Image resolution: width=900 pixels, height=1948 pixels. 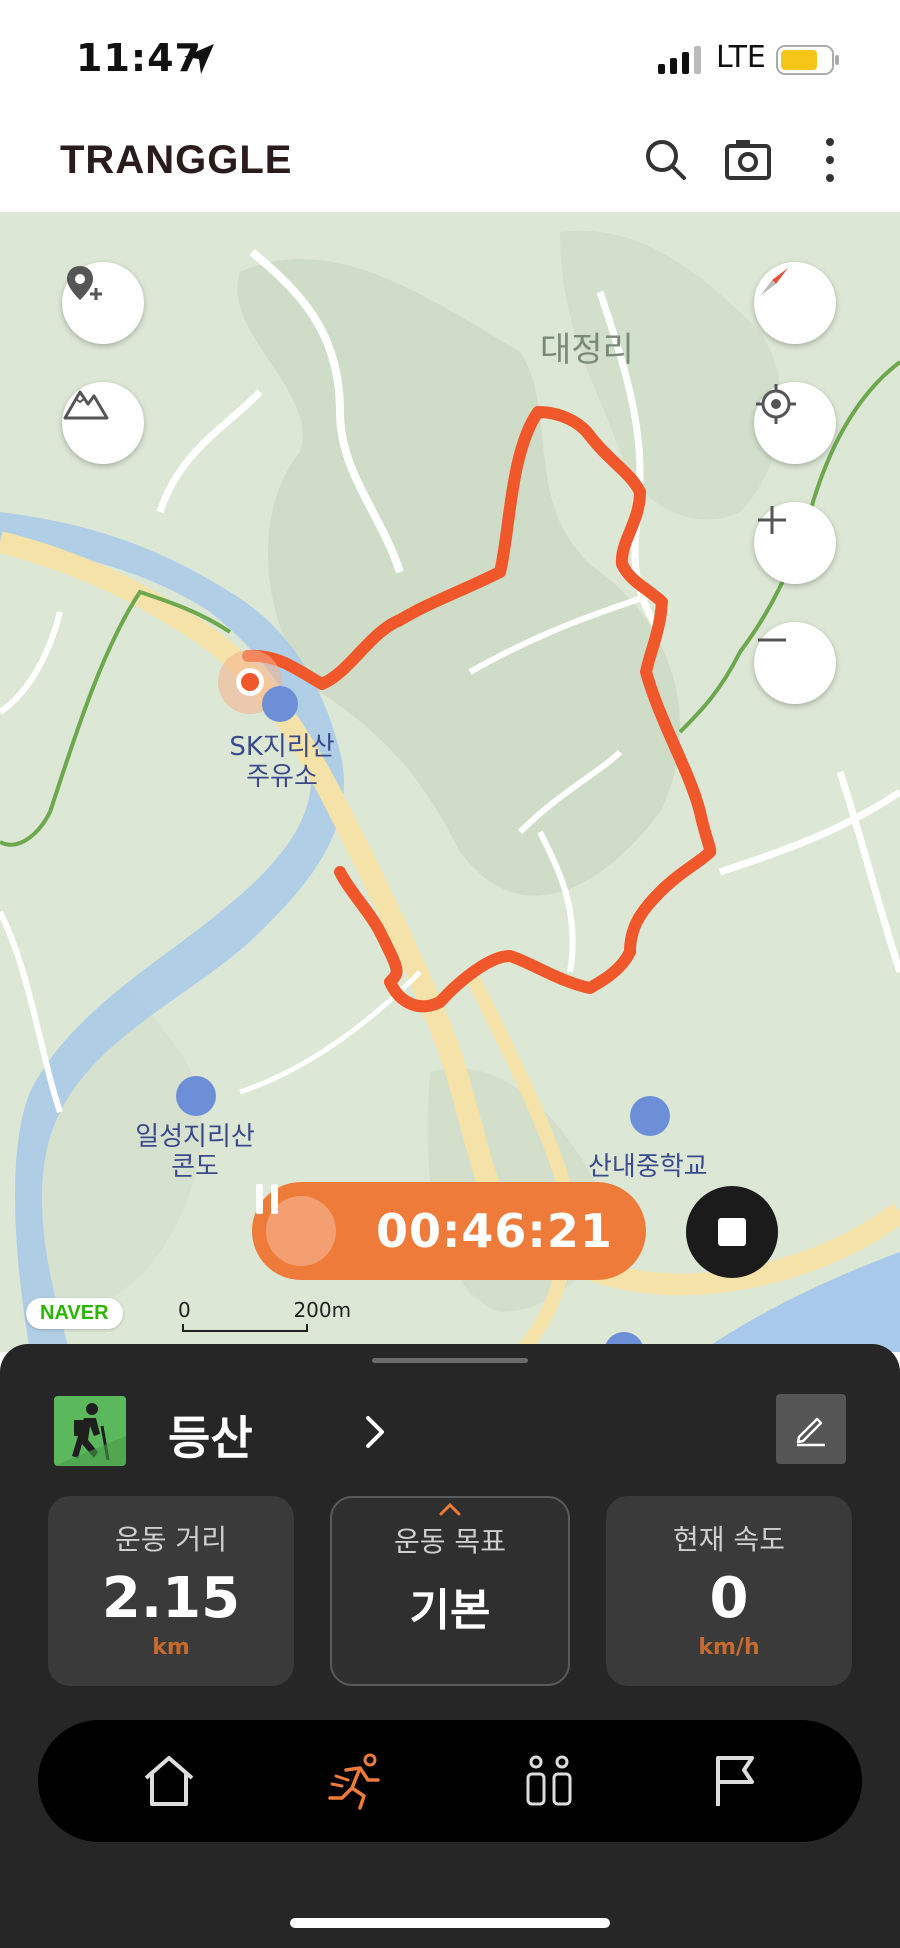 What do you see at coordinates (103, 303) in the screenshot?
I see `add-location-button` at bounding box center [103, 303].